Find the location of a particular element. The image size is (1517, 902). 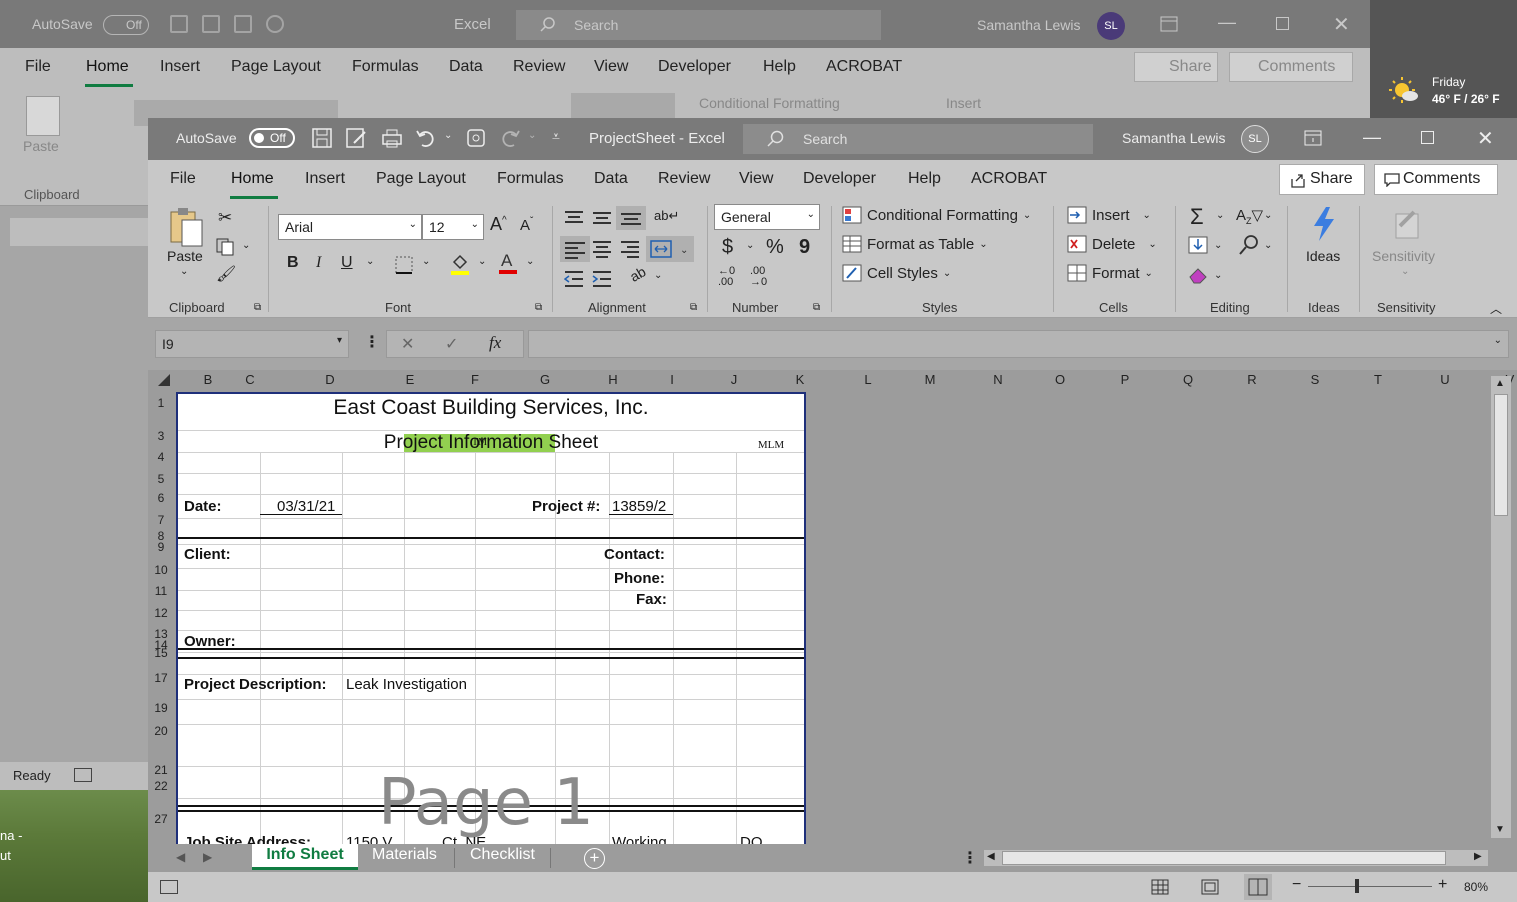

column-header-t: T is located at coordinates (1378, 380).